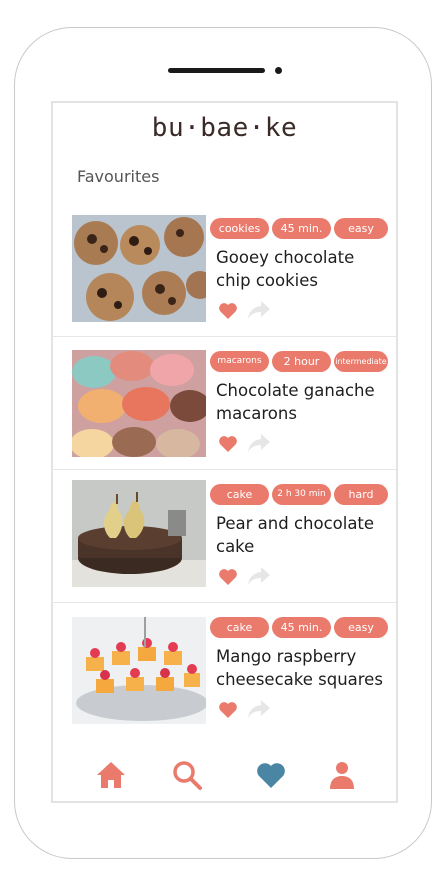 The height and width of the screenshot is (886, 448). I want to click on bottom-nav, so click(224, 779).